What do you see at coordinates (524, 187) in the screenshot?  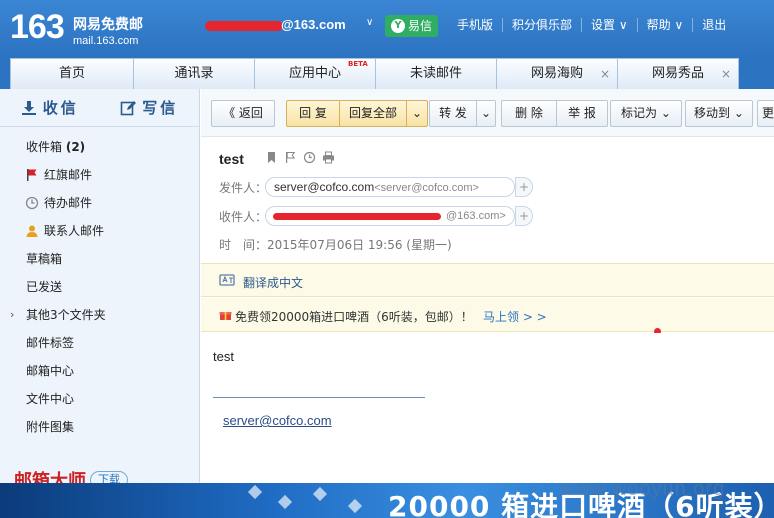 I see `add-sender-contact-icon: +` at bounding box center [524, 187].